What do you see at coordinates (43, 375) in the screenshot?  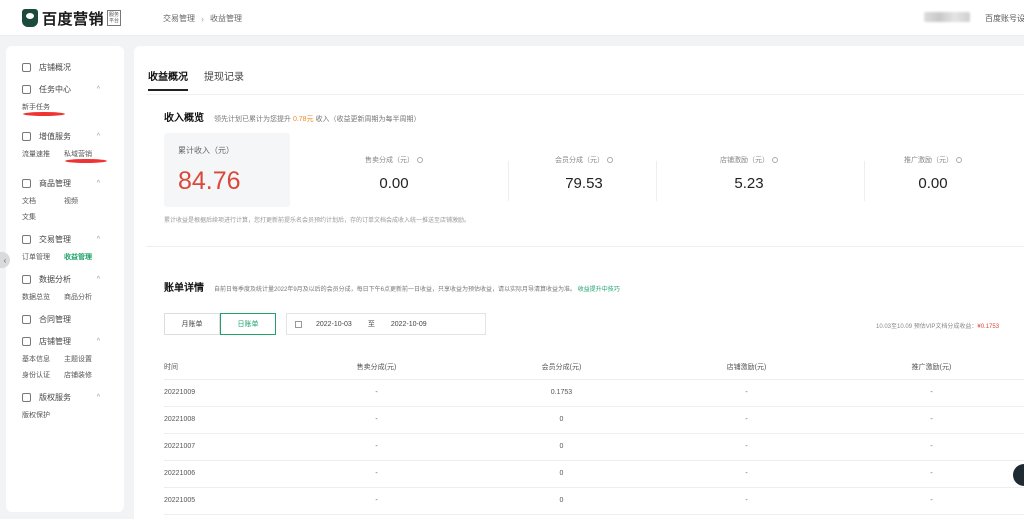 I see `sidebar-item: 身份认证` at bounding box center [43, 375].